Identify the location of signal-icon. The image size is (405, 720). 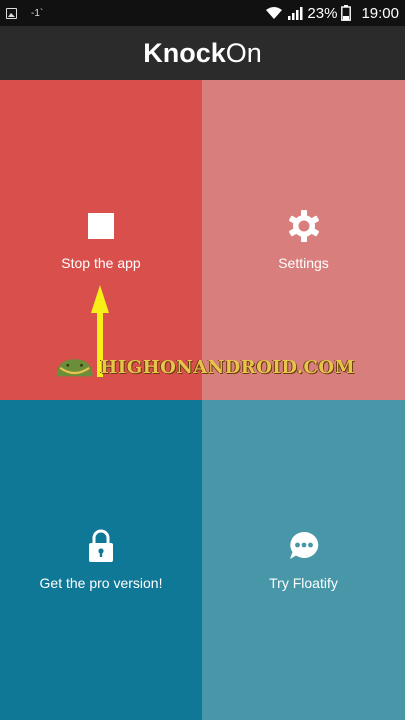
(295, 13).